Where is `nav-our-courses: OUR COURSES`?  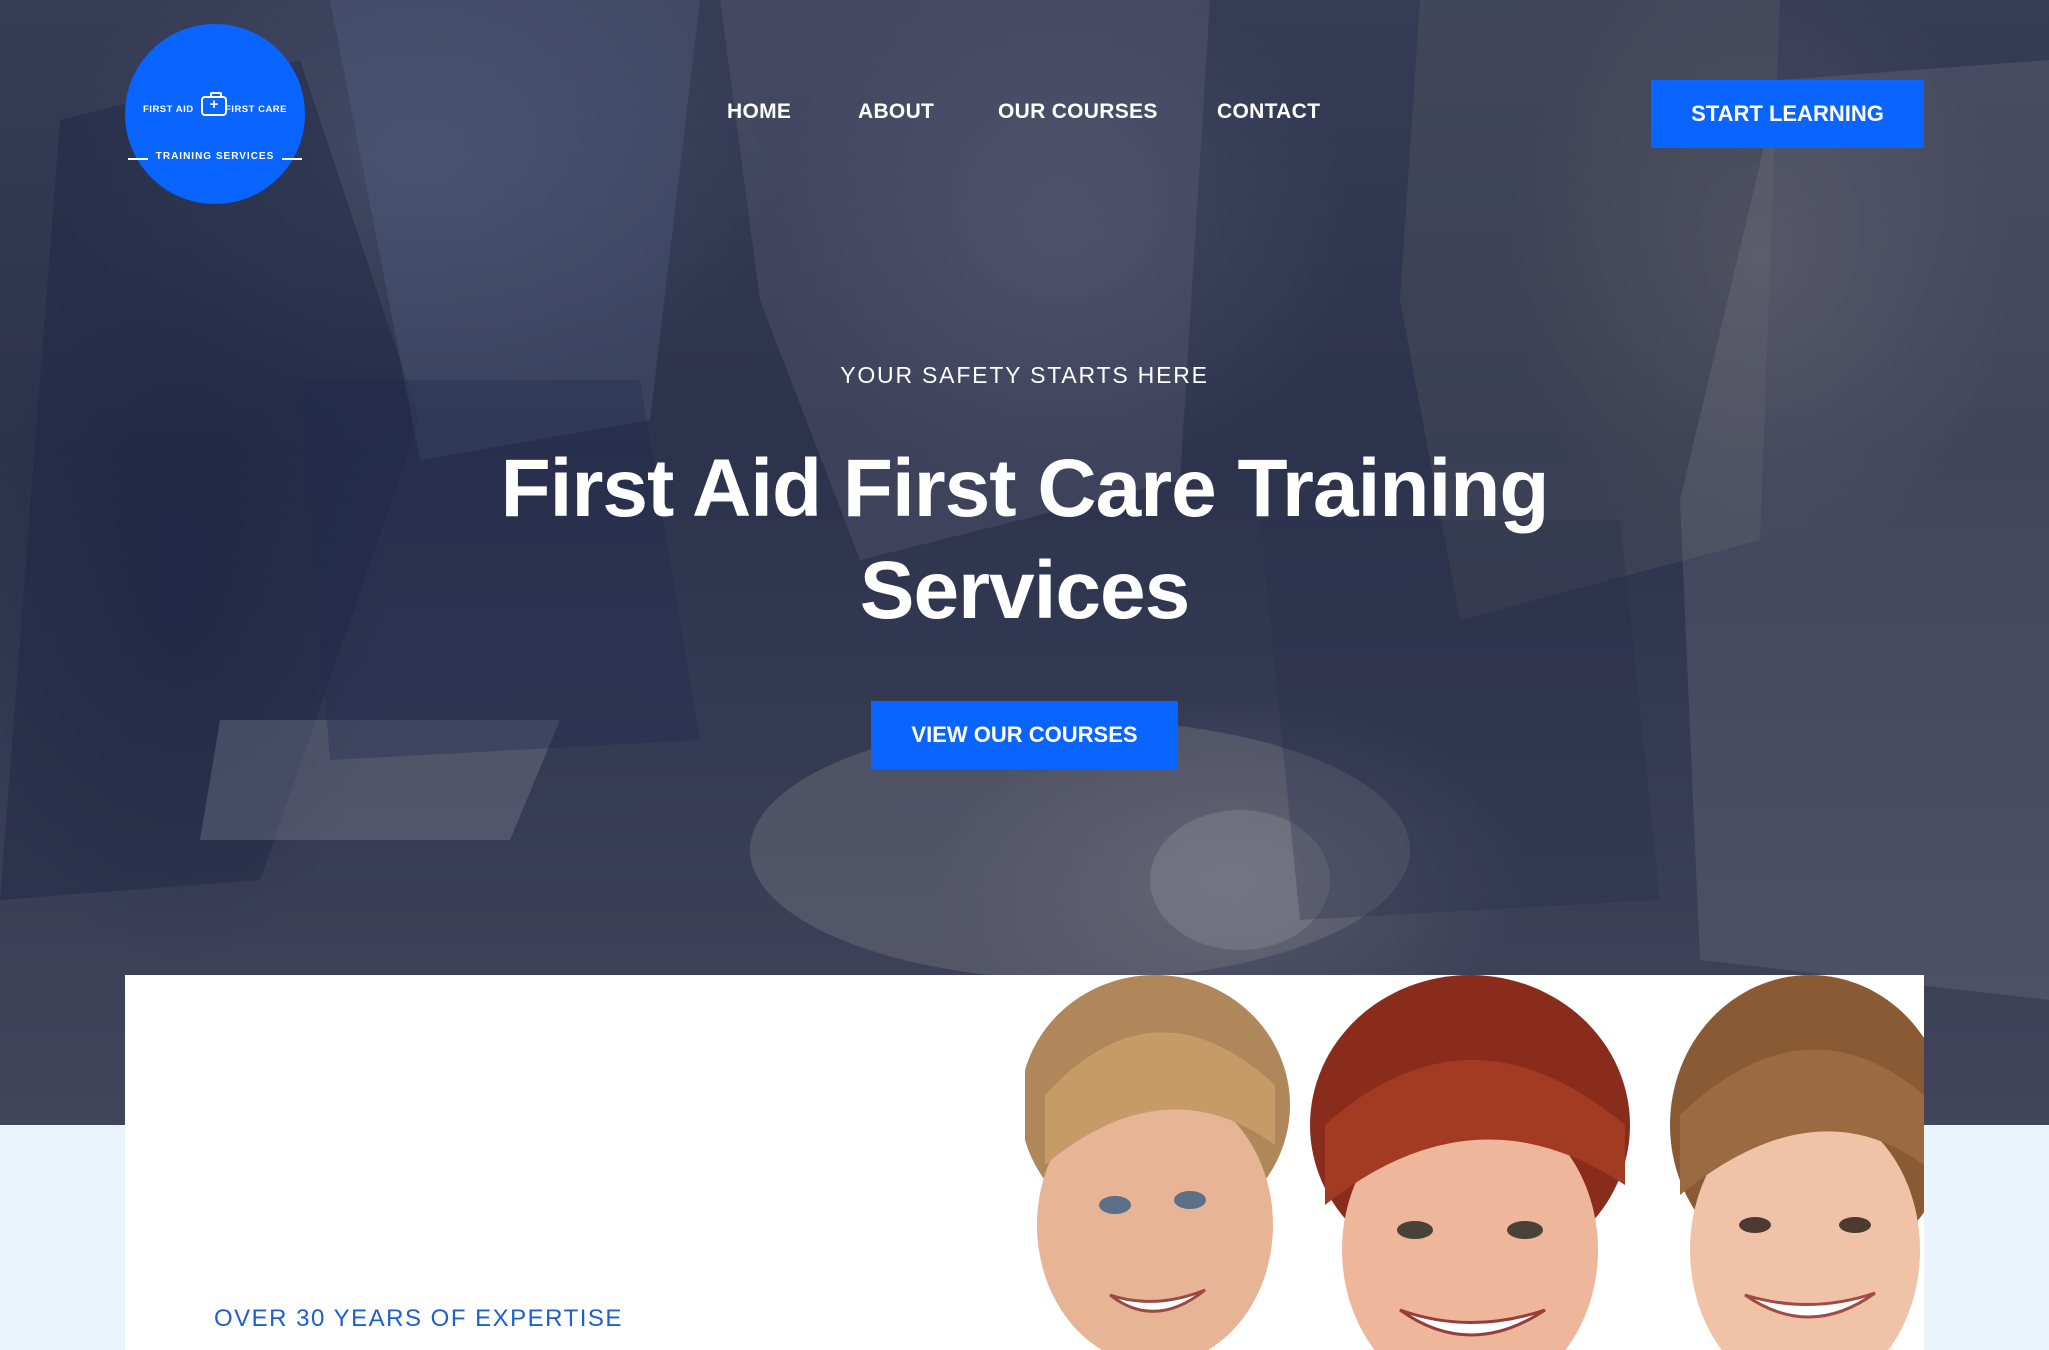 nav-our-courses: OUR COURSES is located at coordinates (1078, 112).